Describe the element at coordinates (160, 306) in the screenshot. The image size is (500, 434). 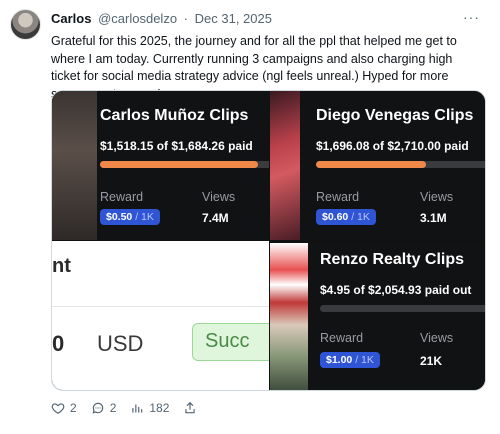
I see `divider` at that location.